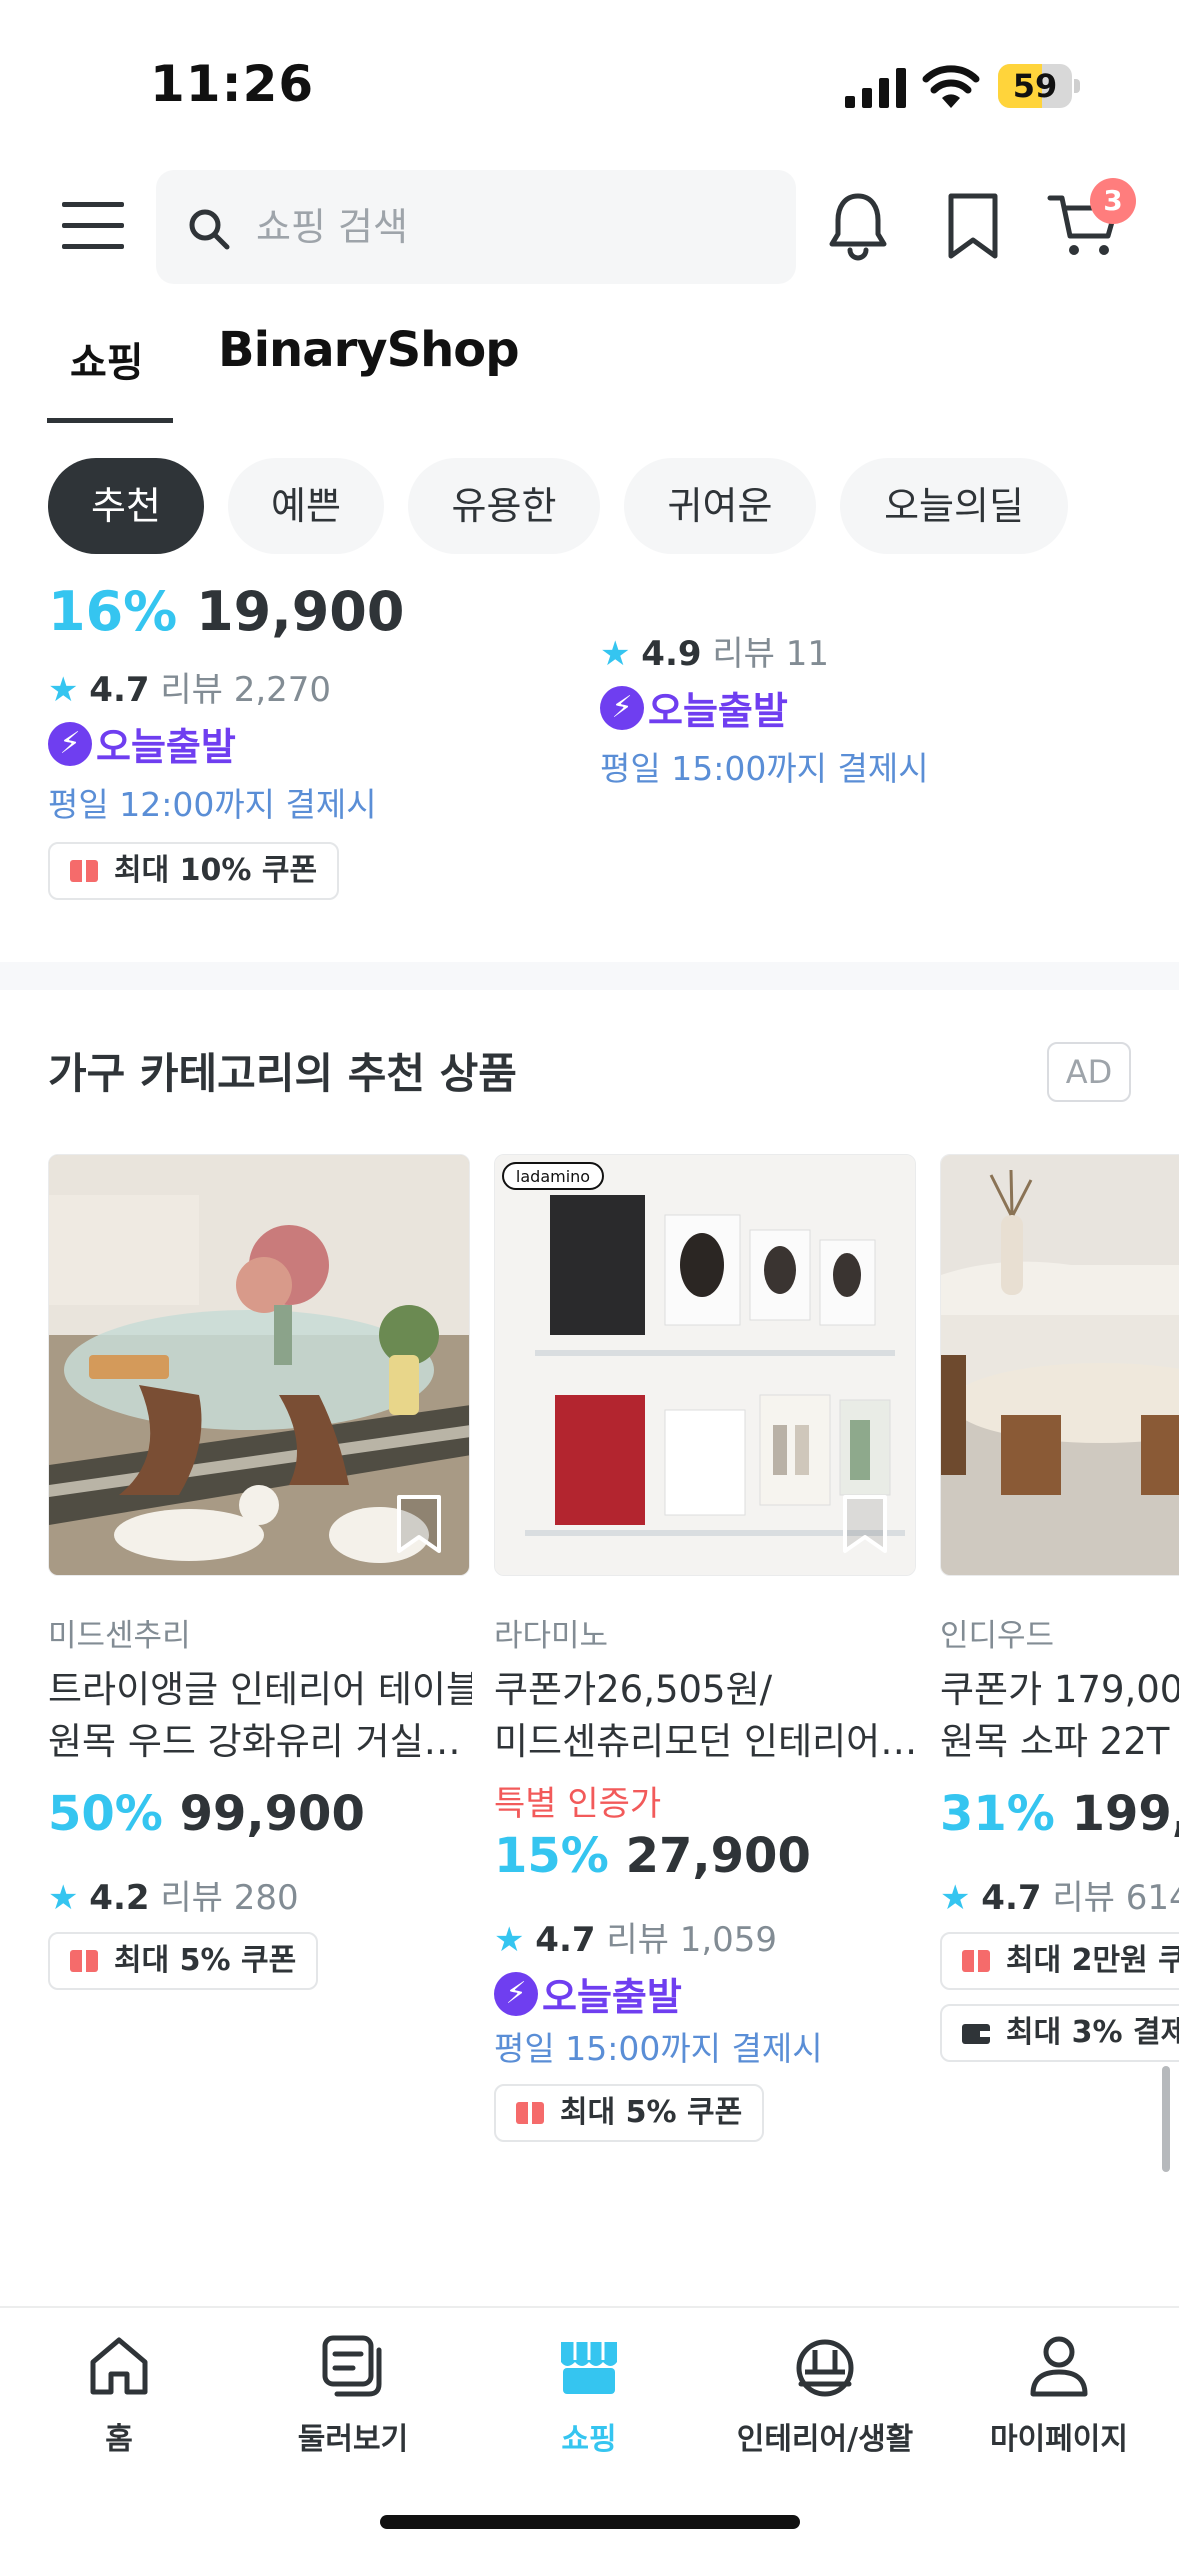 The width and height of the screenshot is (1179, 2556). What do you see at coordinates (1059, 2403) in the screenshot?
I see `nav-mypage: 마이페이지` at bounding box center [1059, 2403].